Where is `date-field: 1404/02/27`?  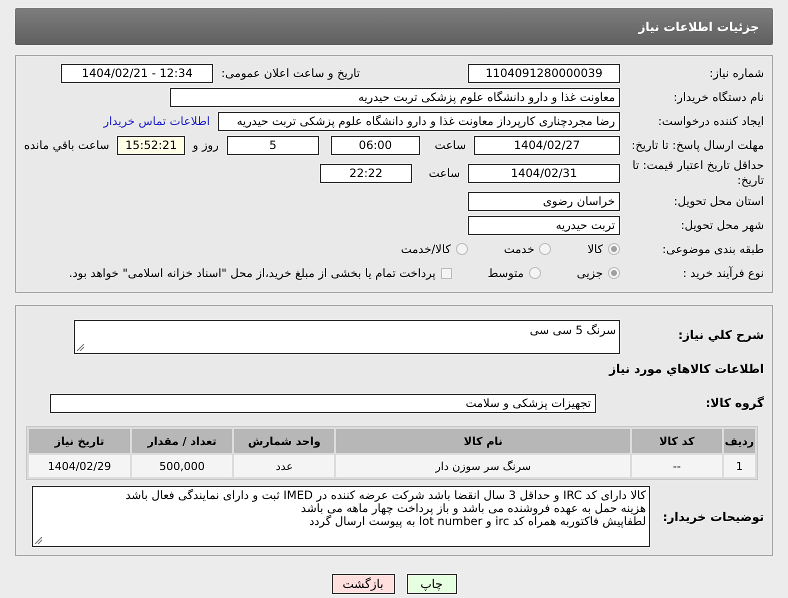
date-field: 1404/02/27 is located at coordinates (547, 145).